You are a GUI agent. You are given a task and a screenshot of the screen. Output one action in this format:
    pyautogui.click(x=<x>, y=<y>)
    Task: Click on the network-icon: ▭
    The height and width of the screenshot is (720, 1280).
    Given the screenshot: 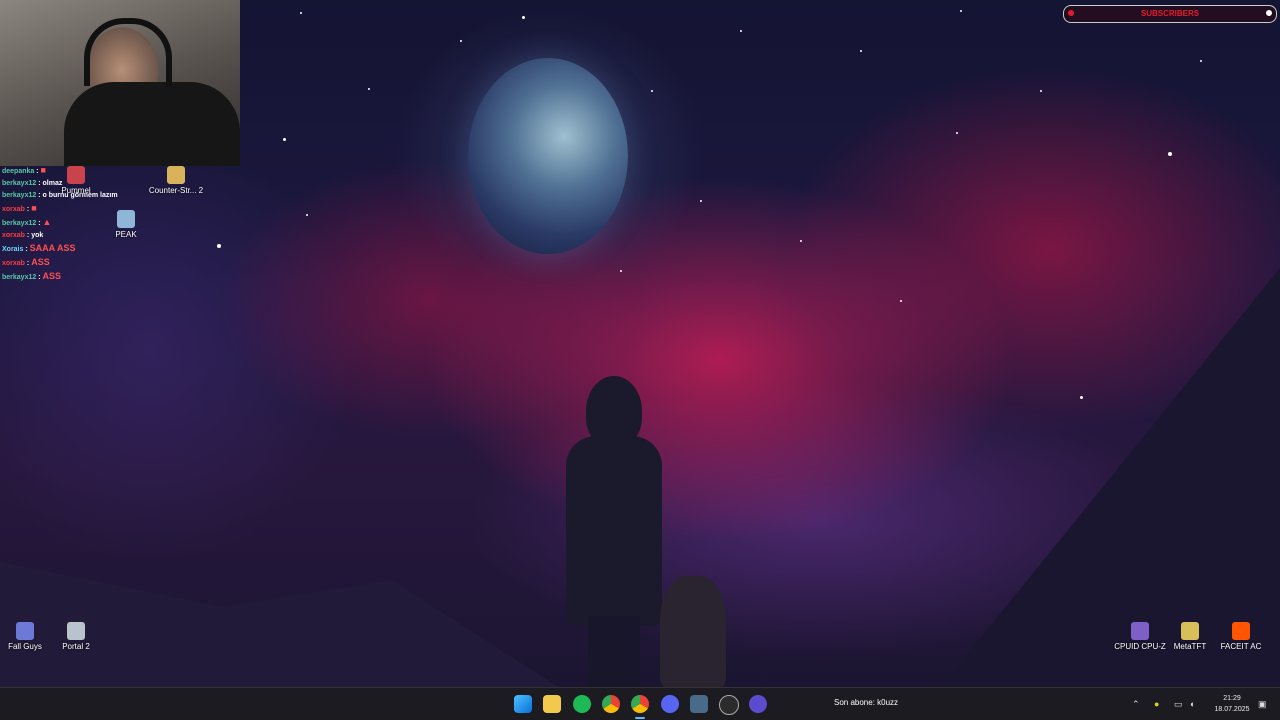 What is the action you would take?
    pyautogui.click(x=1178, y=704)
    